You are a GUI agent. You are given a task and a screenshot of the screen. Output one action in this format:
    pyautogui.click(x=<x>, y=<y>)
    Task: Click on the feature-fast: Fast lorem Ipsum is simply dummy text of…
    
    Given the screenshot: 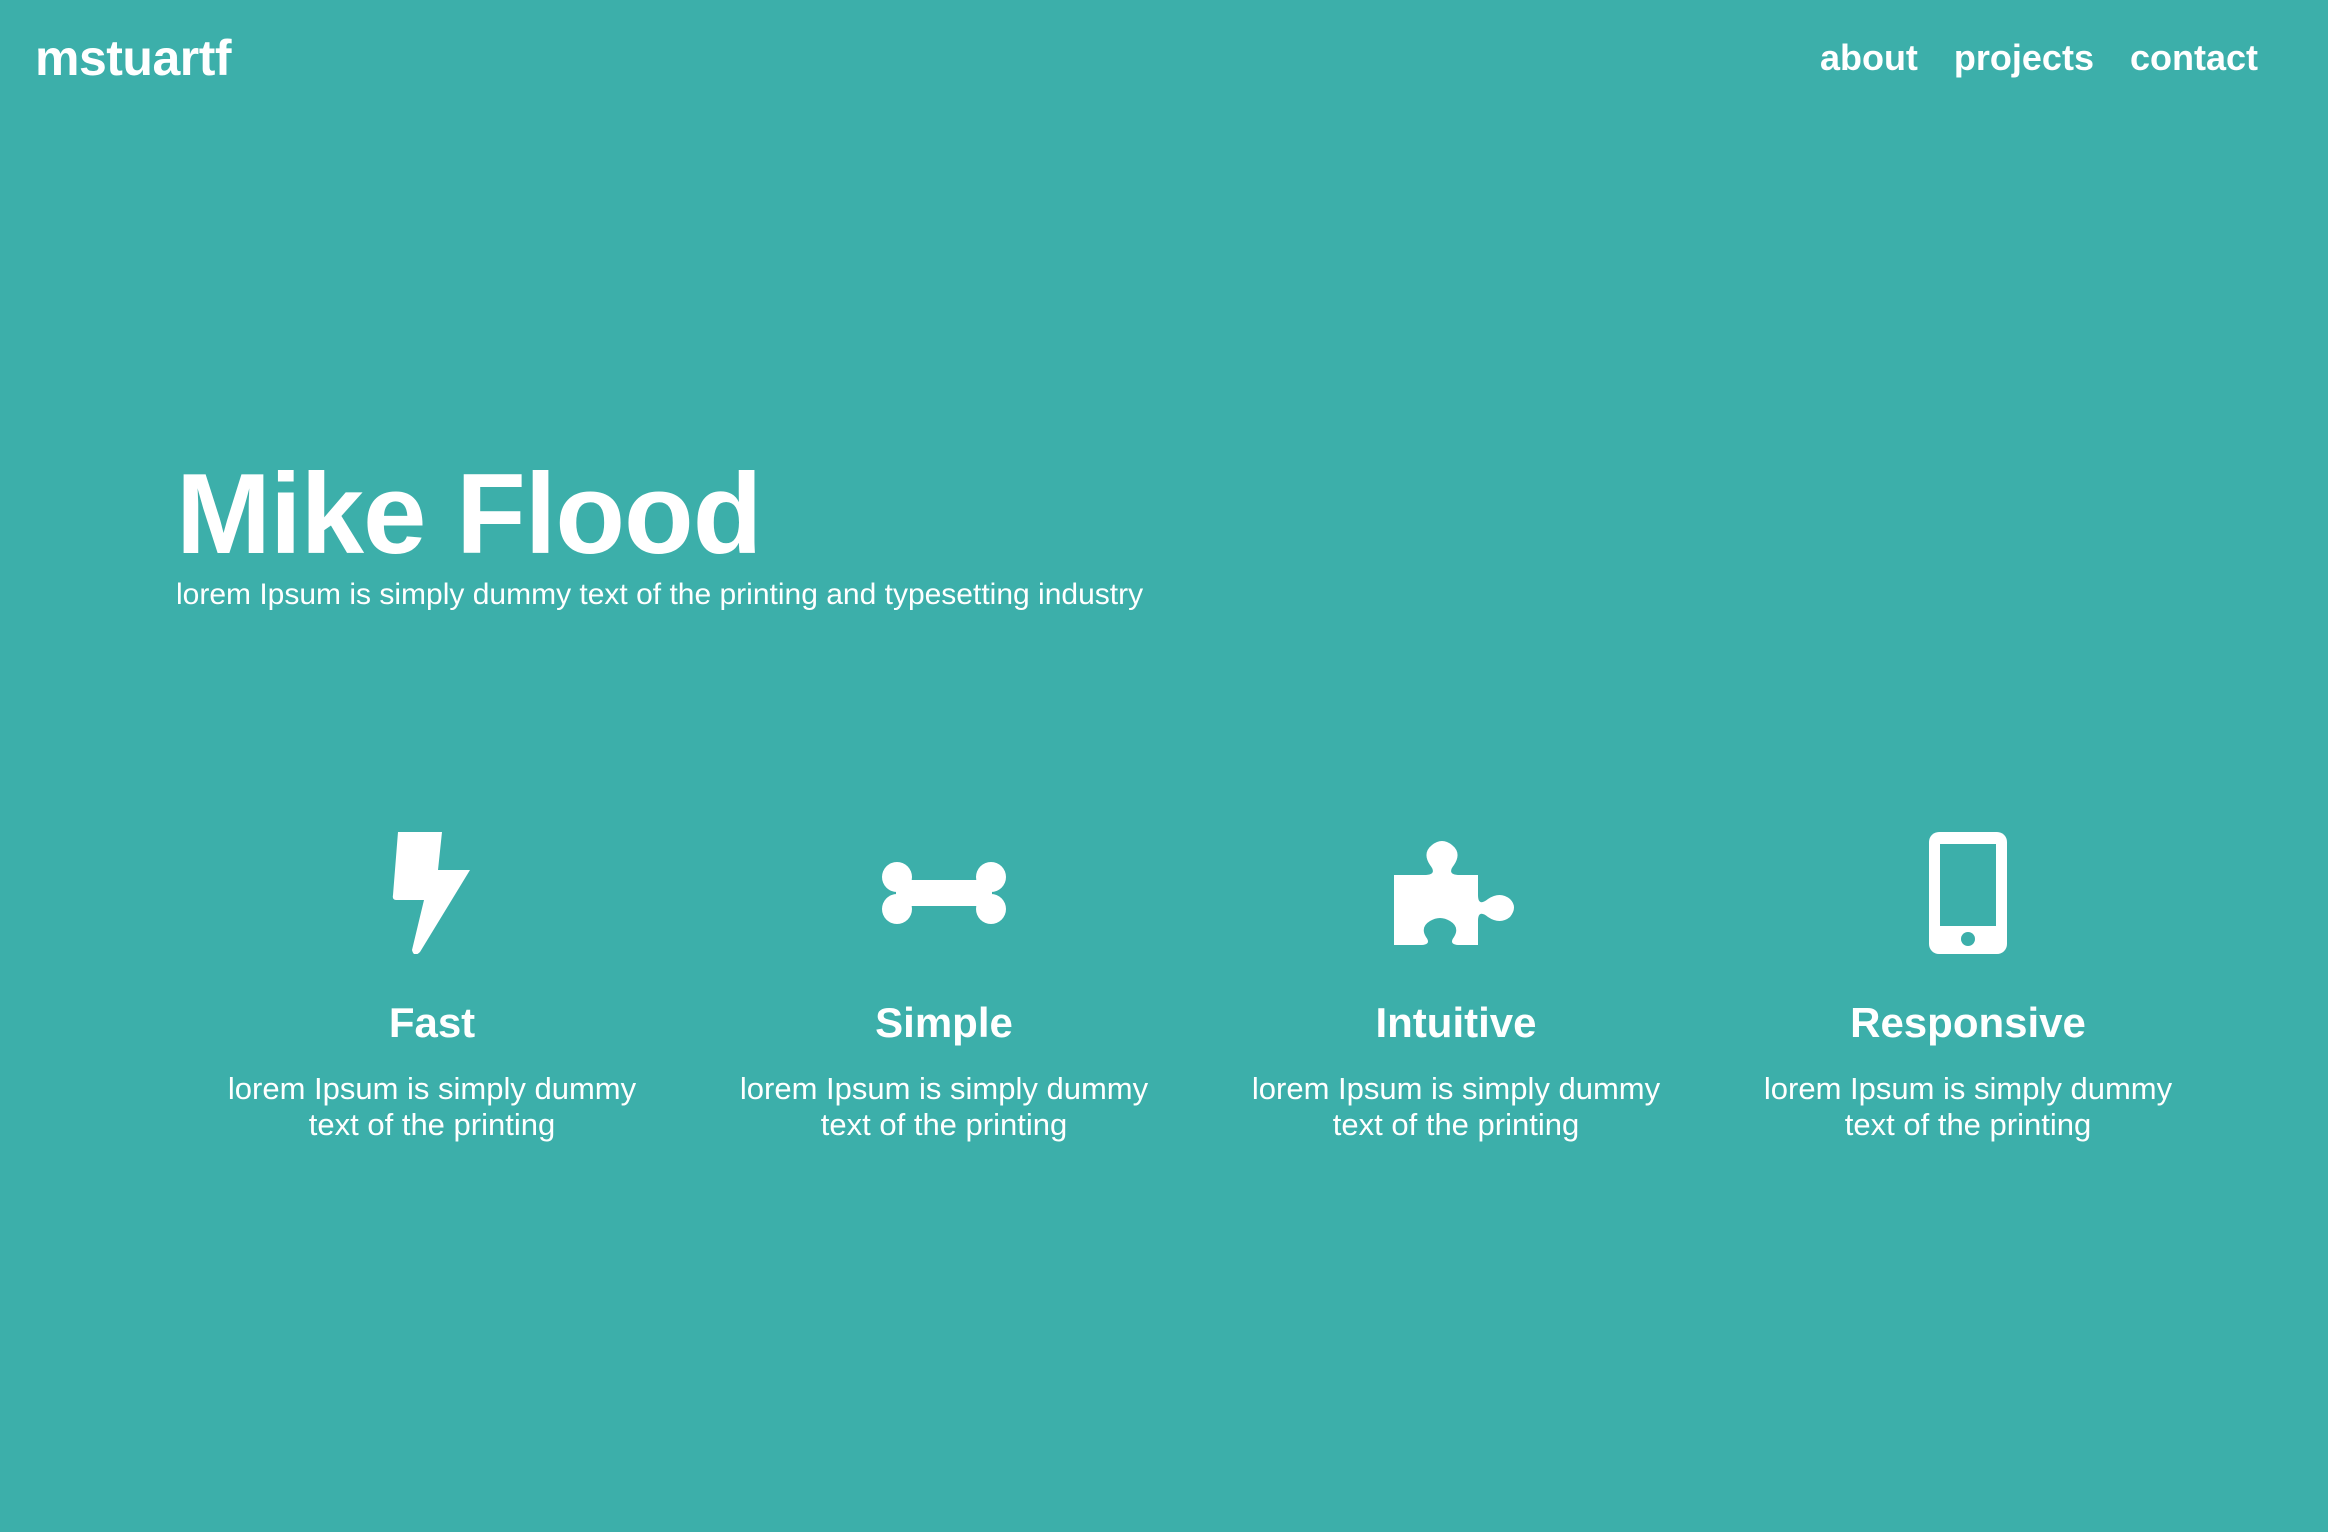 What is the action you would take?
    pyautogui.click(x=432, y=986)
    